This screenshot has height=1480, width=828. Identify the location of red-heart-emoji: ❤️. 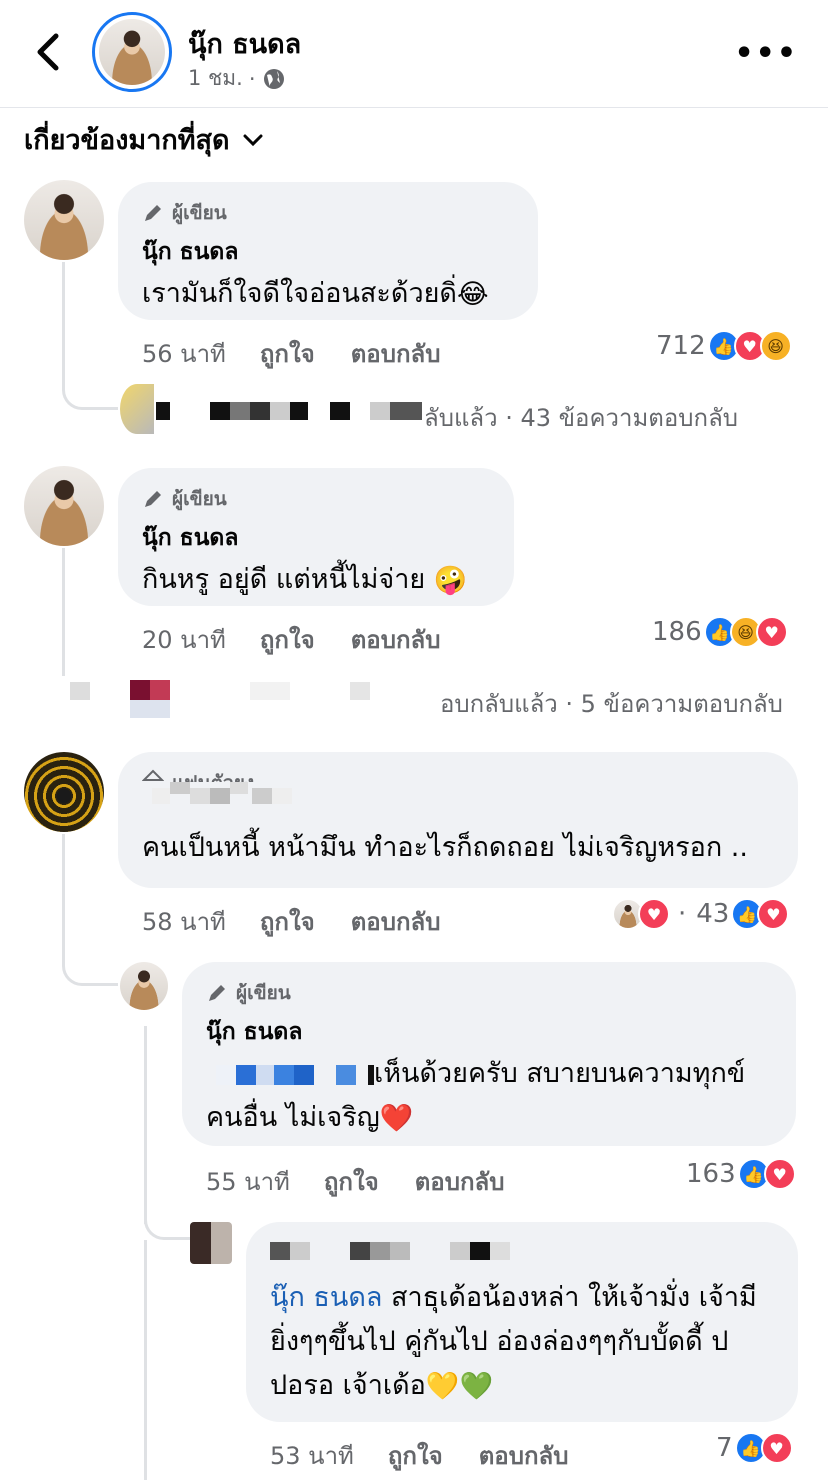
(396, 1118).